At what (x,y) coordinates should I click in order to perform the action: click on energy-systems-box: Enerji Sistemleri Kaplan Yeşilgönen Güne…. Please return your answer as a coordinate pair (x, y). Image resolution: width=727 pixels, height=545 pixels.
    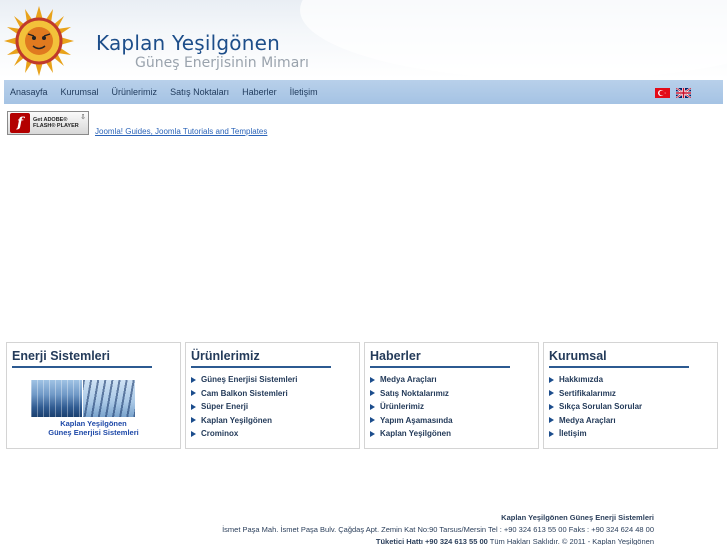
    Looking at the image, I should click on (93, 395).